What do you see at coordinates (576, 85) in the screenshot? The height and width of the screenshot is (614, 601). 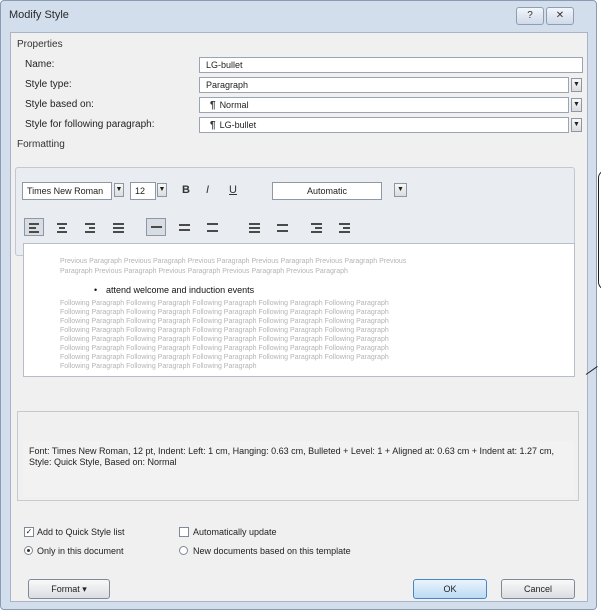 I see `style-type-dropdown-arrow: ▼` at bounding box center [576, 85].